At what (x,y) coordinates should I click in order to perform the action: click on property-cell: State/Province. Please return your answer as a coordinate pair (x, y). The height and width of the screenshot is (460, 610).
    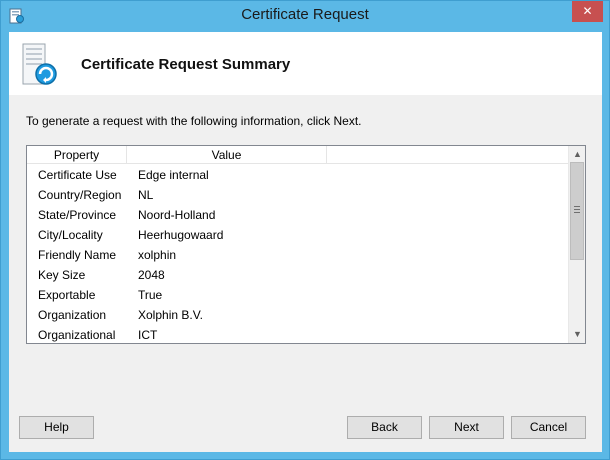
    Looking at the image, I should click on (77, 215).